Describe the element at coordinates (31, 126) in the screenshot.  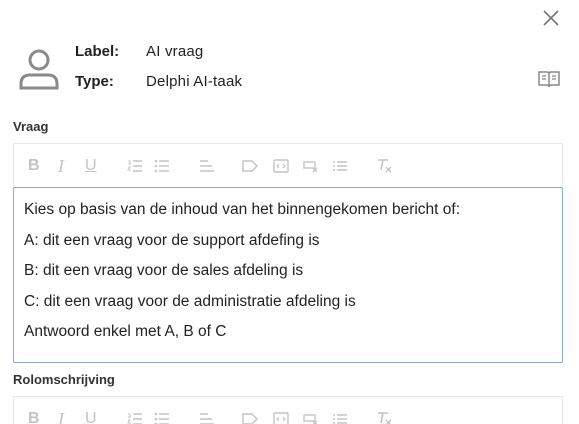
I see `vraag-section-label: Vraag` at that location.